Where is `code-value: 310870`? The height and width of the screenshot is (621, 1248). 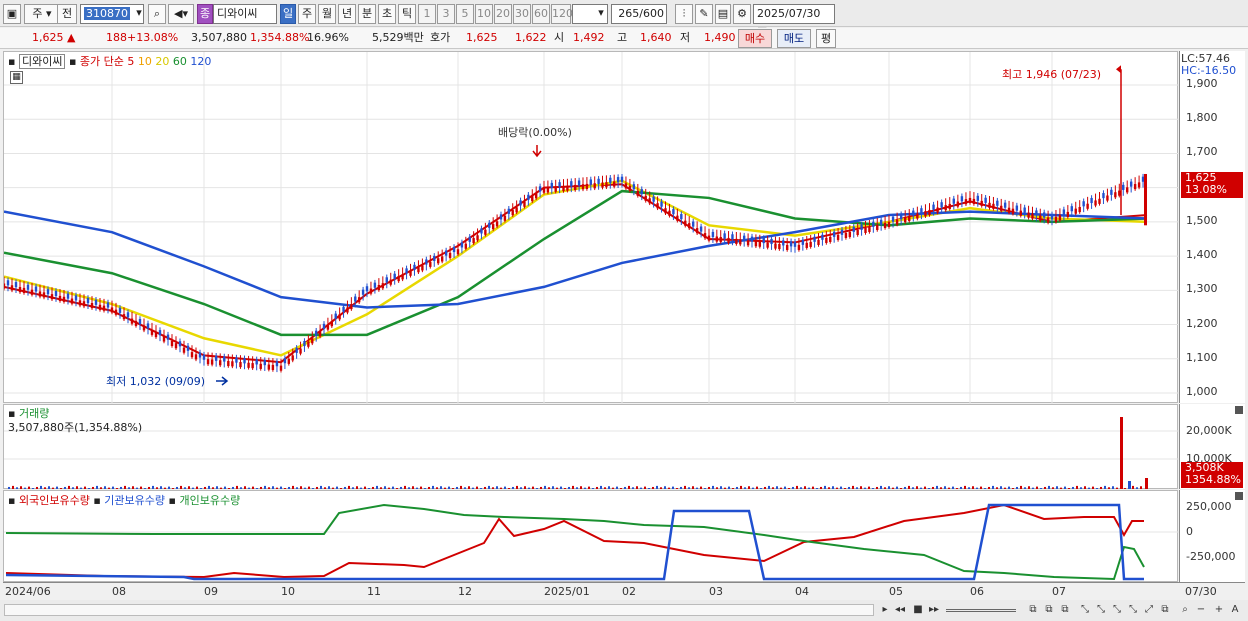
code-value: 310870 is located at coordinates (107, 13).